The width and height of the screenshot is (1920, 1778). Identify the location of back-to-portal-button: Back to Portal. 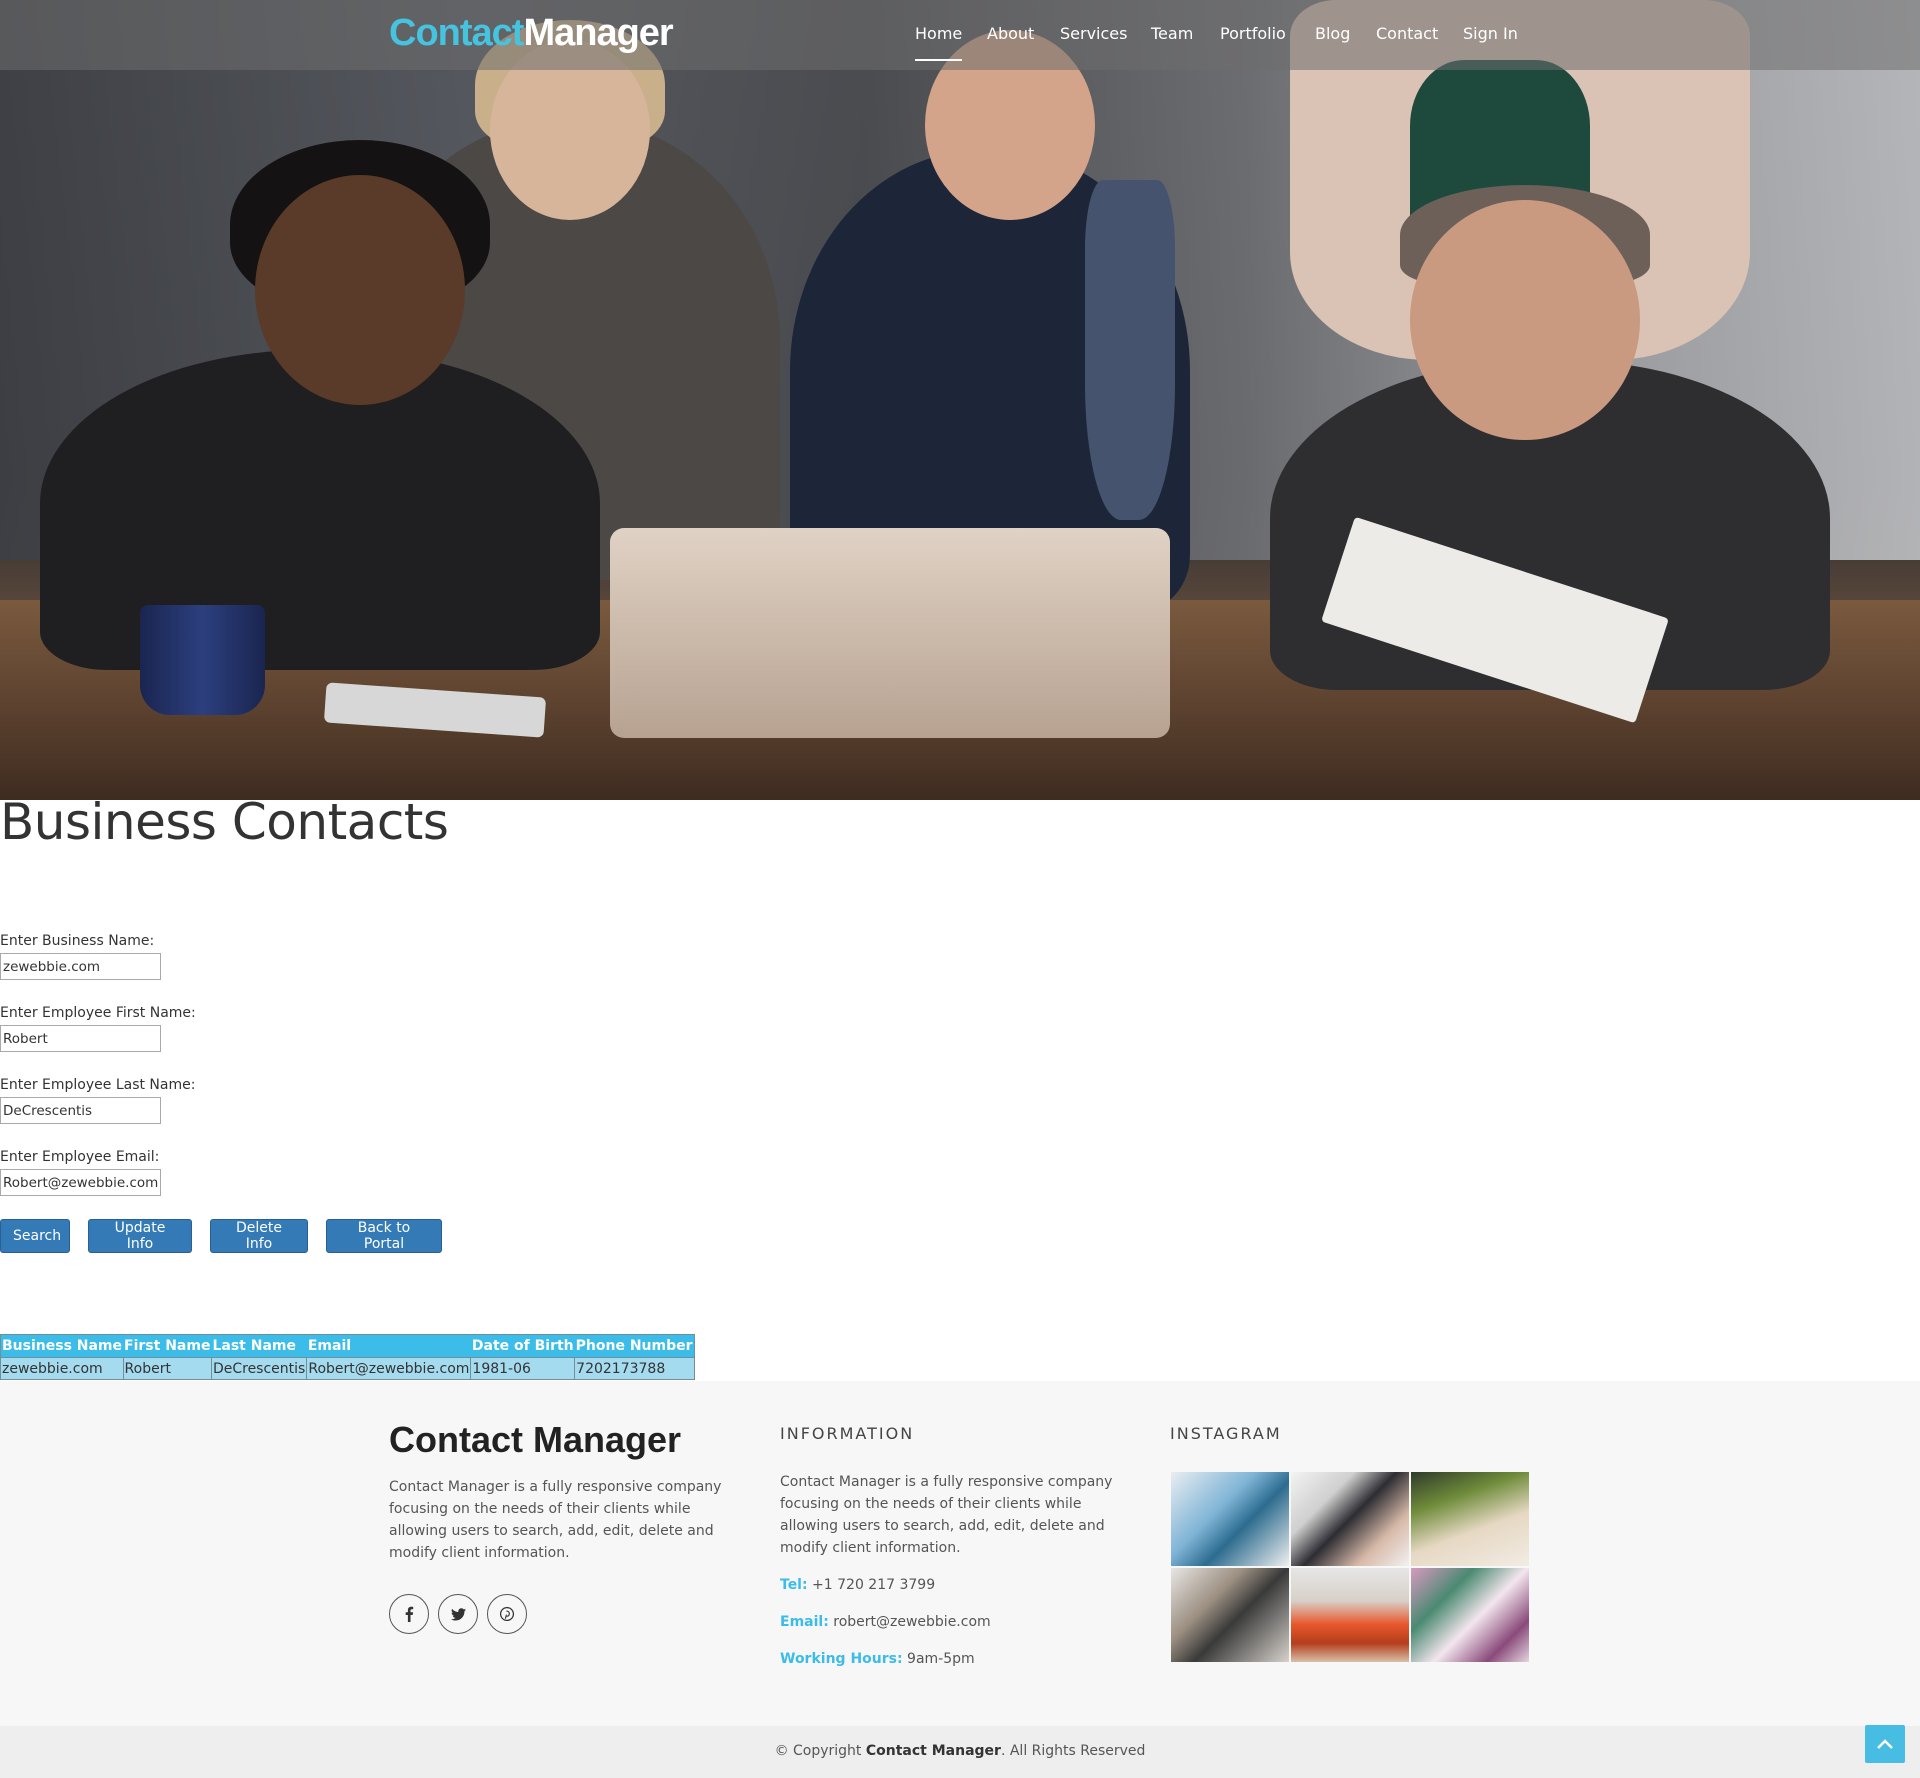
(384, 1236).